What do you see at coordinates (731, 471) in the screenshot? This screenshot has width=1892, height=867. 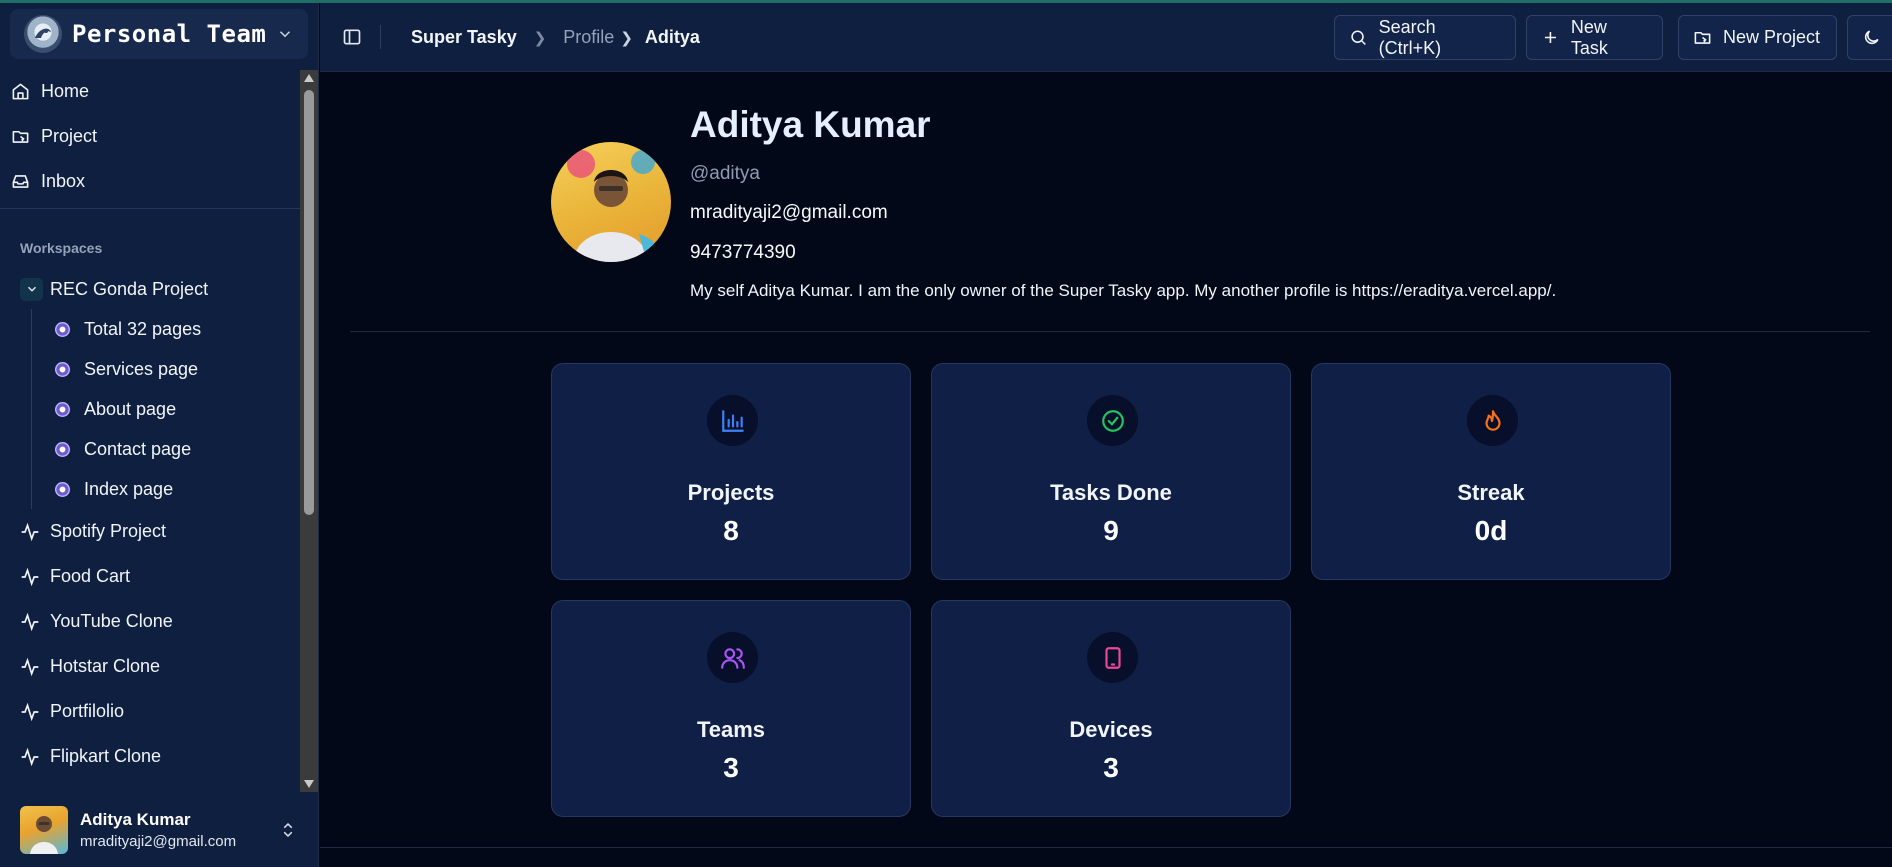 I see `stat-card-projects: Projects 8` at bounding box center [731, 471].